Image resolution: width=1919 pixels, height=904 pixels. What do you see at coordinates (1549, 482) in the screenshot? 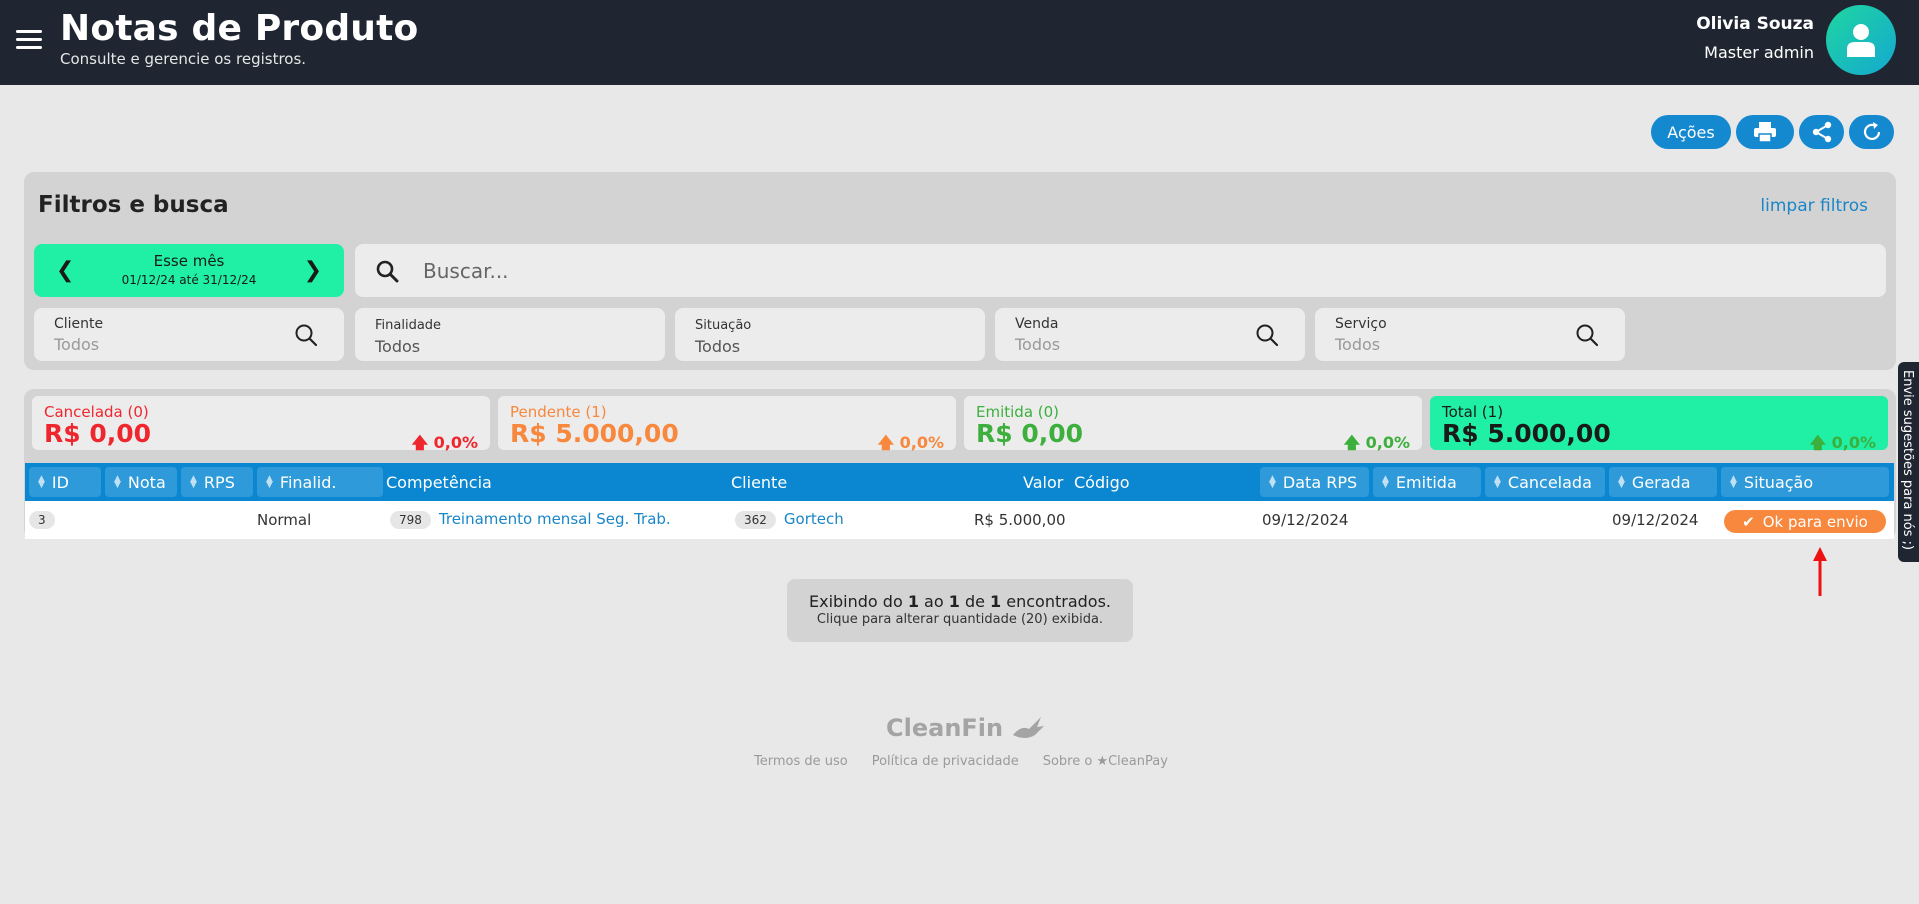
I see `column-label: Cancelada` at bounding box center [1549, 482].